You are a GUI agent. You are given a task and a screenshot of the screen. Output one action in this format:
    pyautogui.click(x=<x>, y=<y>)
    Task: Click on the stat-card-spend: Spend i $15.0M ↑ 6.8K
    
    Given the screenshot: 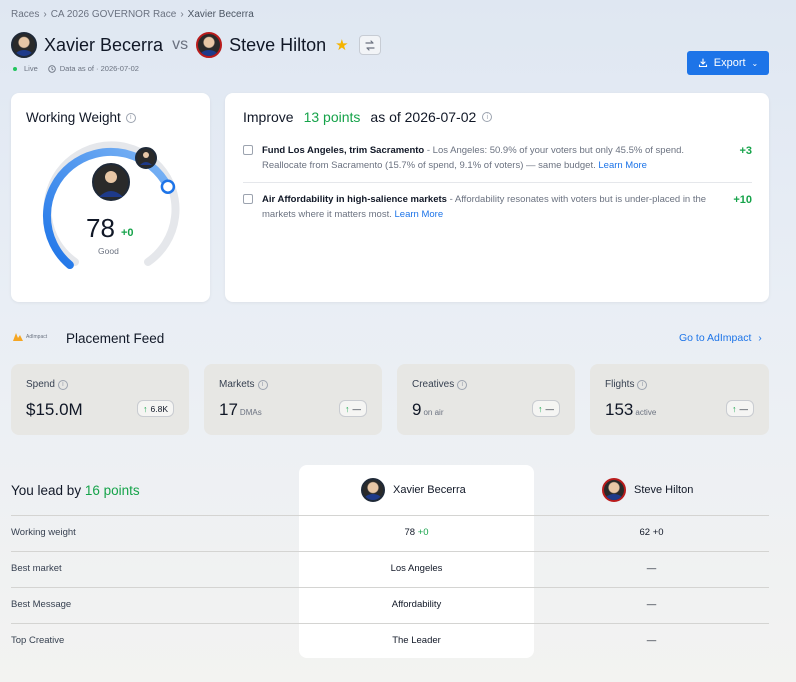 What is the action you would take?
    pyautogui.click(x=100, y=399)
    